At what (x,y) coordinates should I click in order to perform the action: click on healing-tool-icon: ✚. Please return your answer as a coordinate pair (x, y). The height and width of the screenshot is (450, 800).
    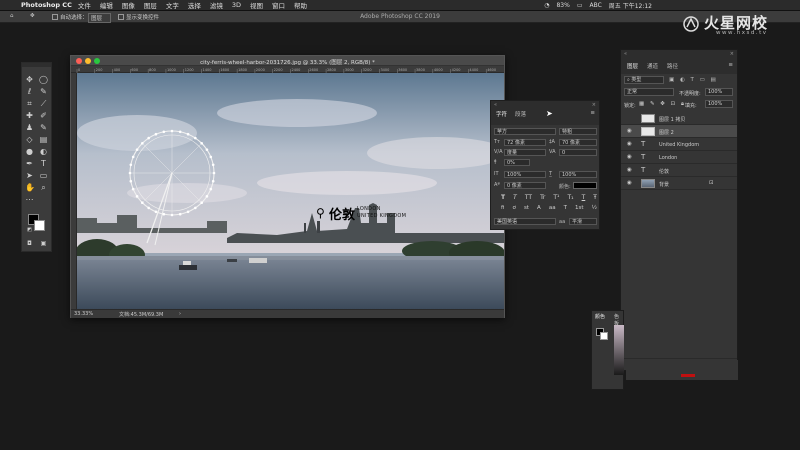
    Looking at the image, I should click on (29, 115).